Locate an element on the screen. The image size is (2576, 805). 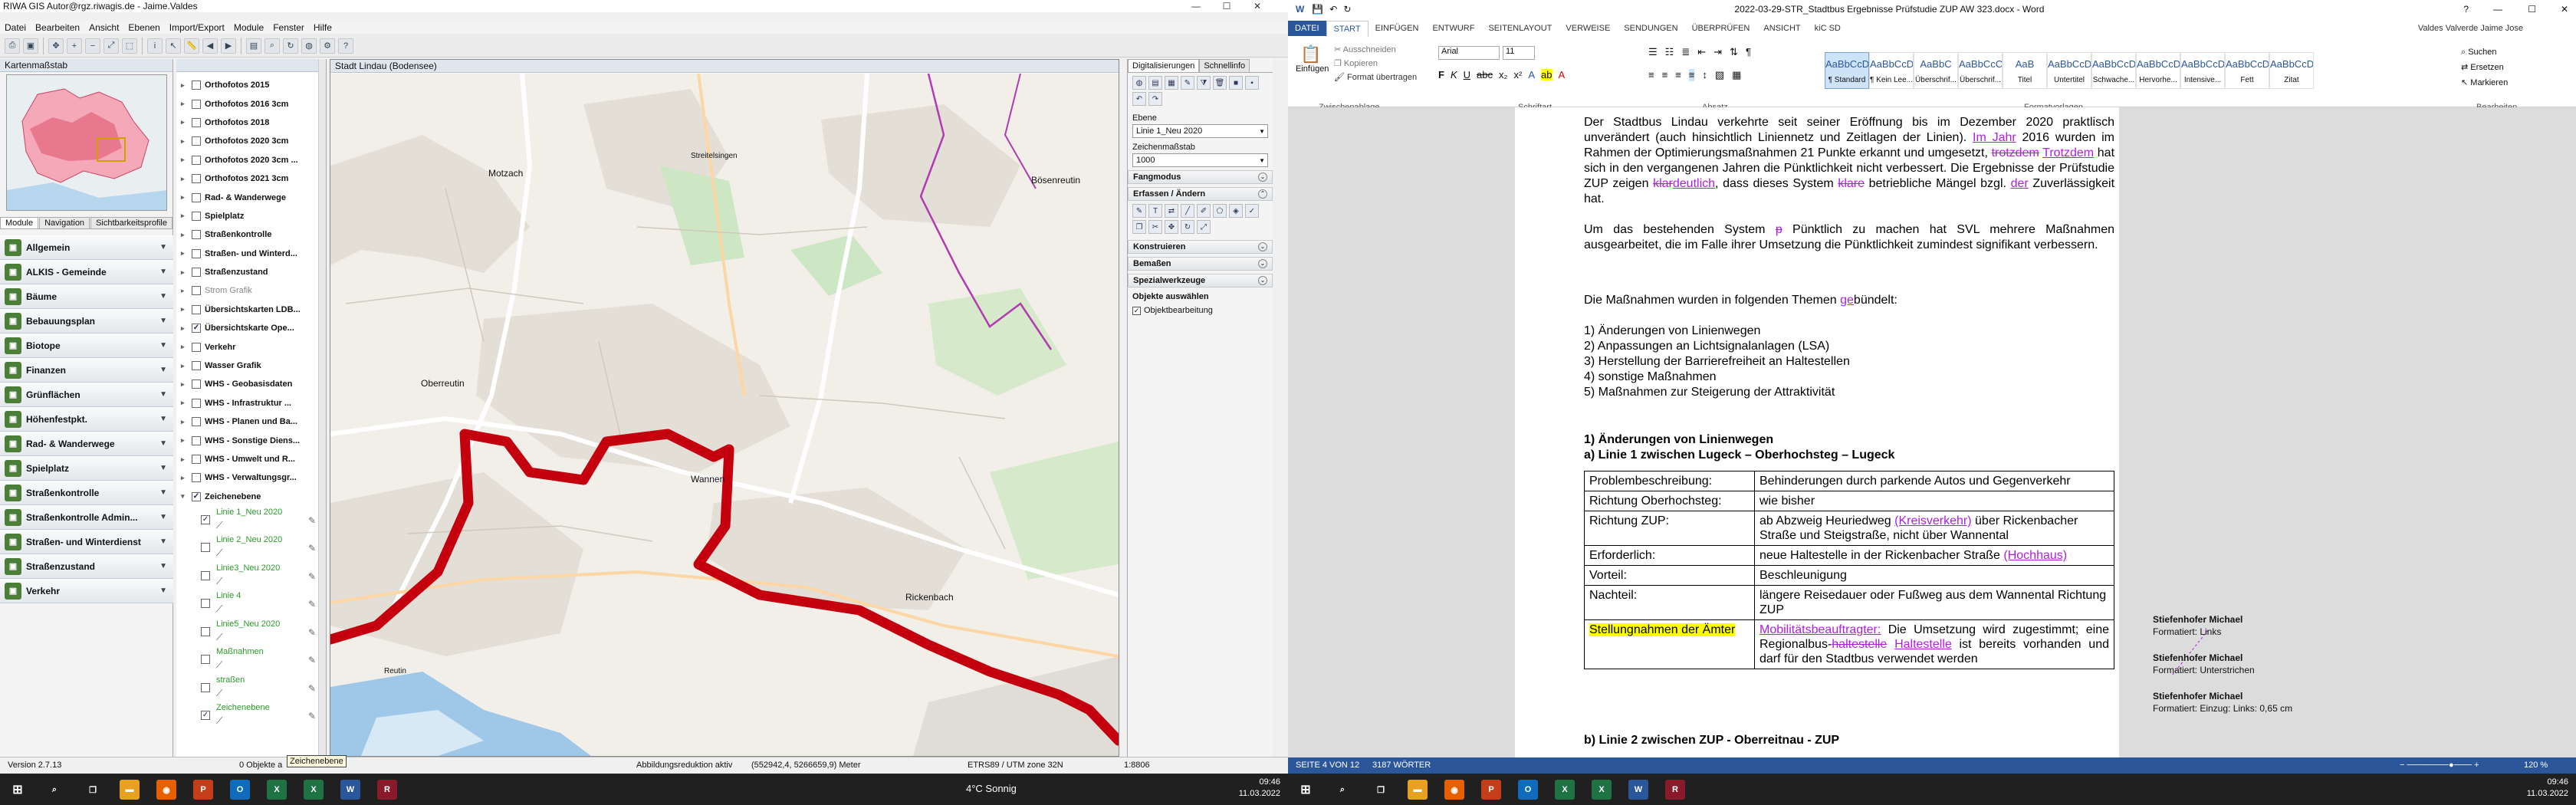
layer-item: ▸ Wasser Grafik is located at coordinates (248, 366).